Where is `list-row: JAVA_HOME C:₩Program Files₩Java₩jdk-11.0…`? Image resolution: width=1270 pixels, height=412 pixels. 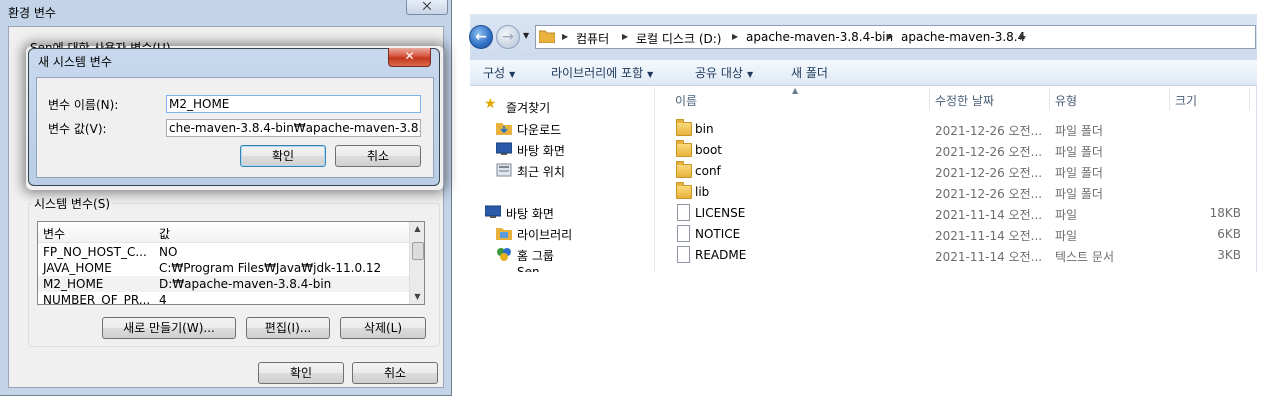
list-row: JAVA_HOME C:₩Program Files₩Java₩jdk-11.0… is located at coordinates (224, 268).